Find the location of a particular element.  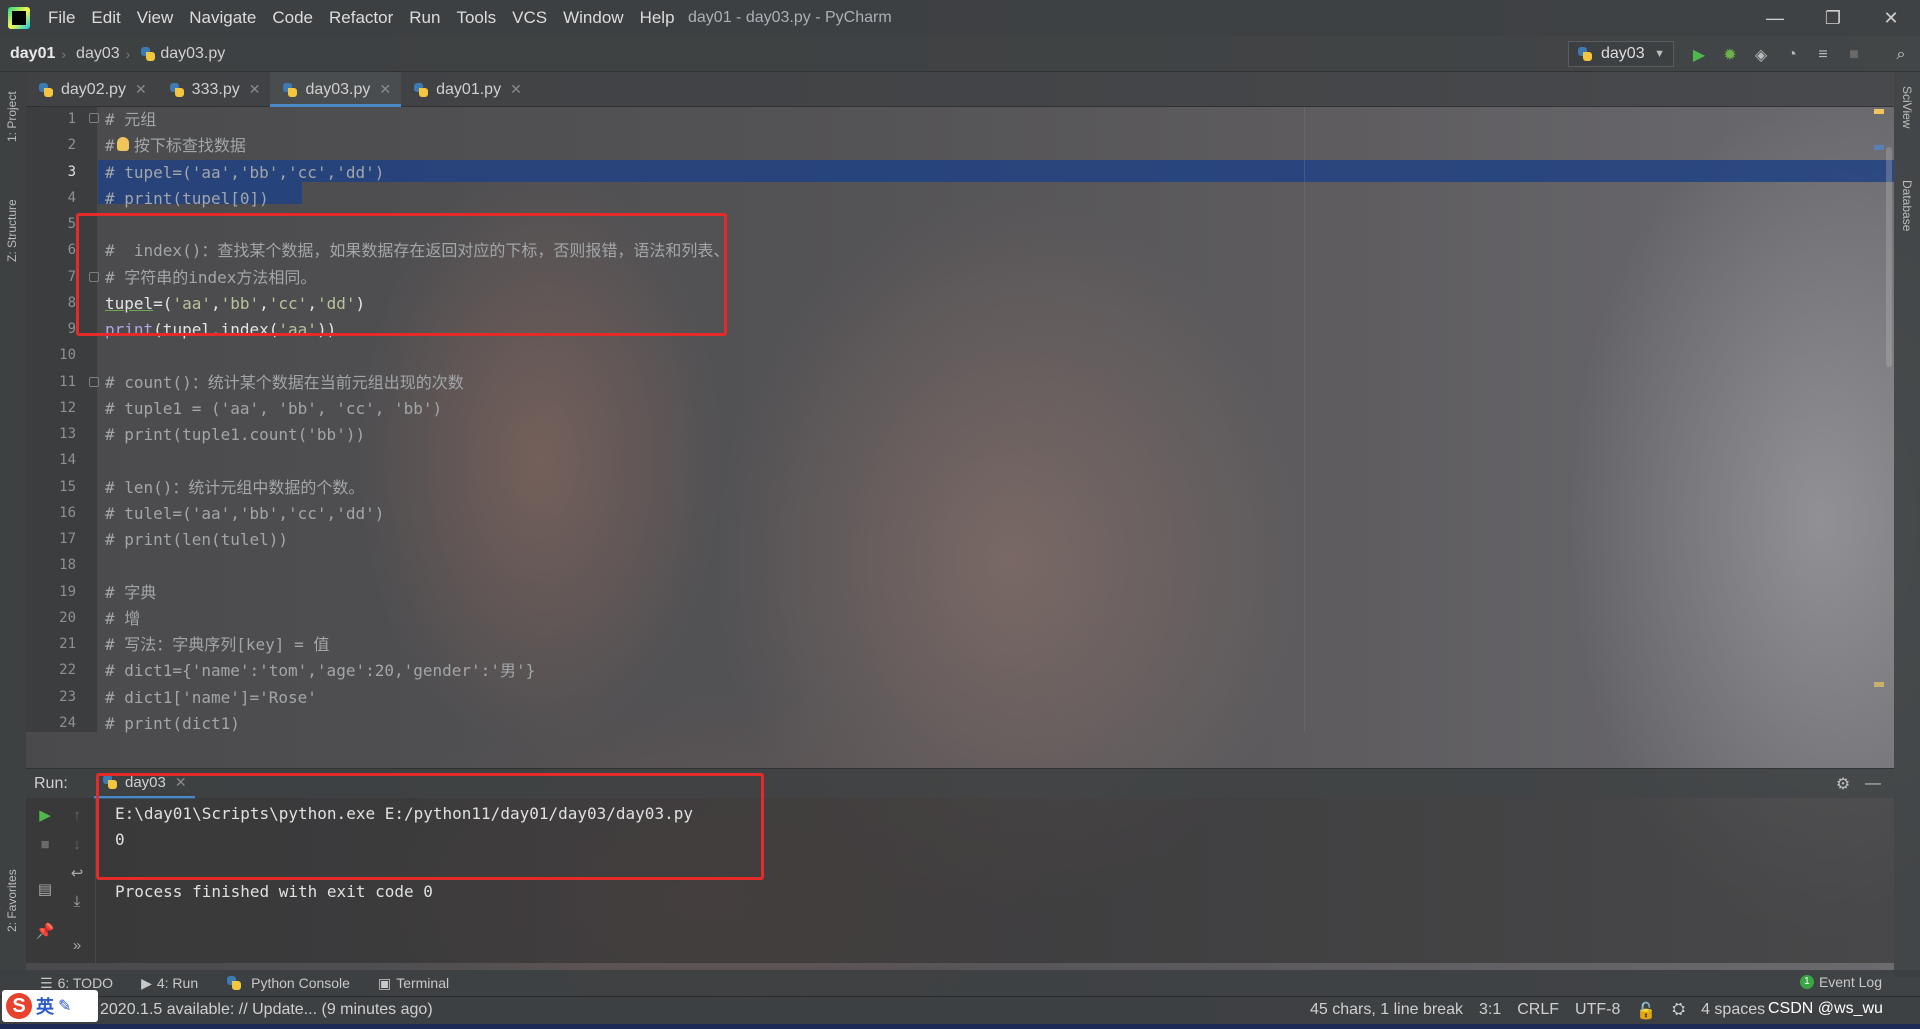

hide-panel-icon: — is located at coordinates (1873, 784).